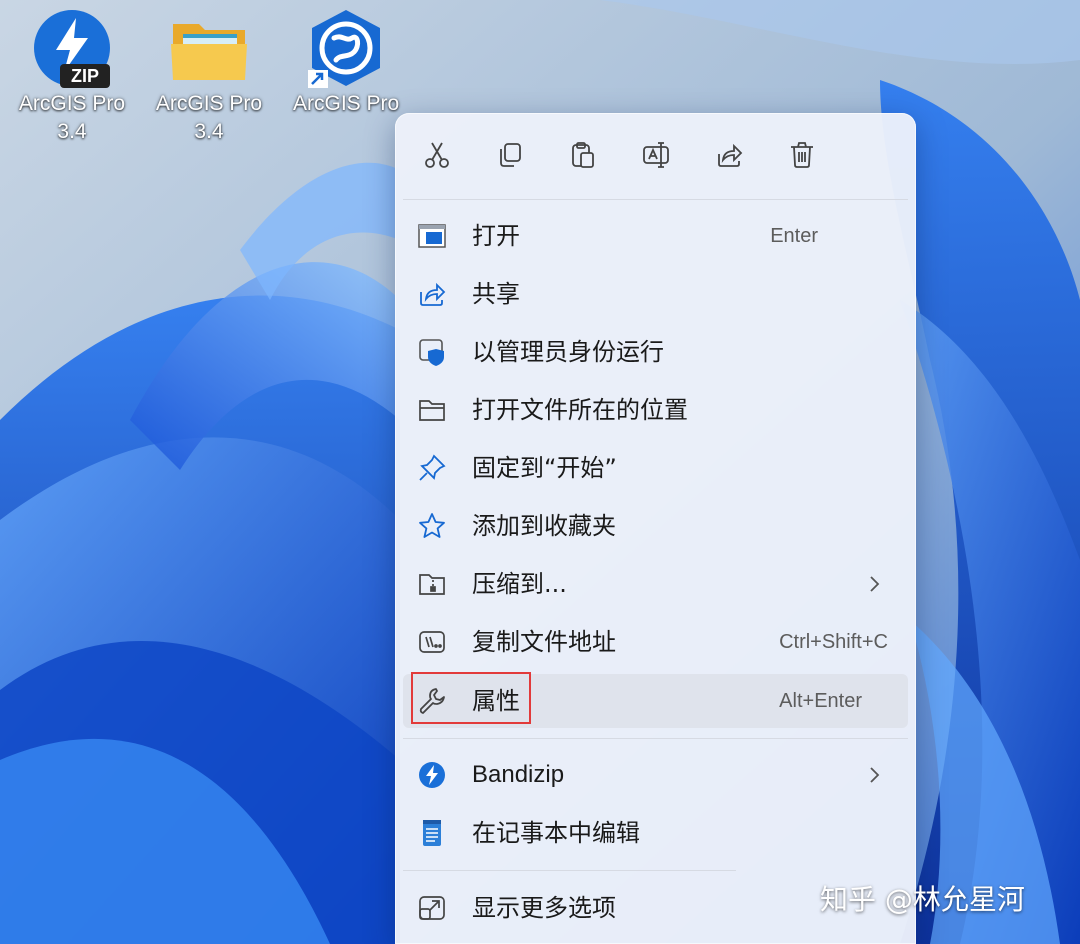  I want to click on pin-icon, so click(432, 467).